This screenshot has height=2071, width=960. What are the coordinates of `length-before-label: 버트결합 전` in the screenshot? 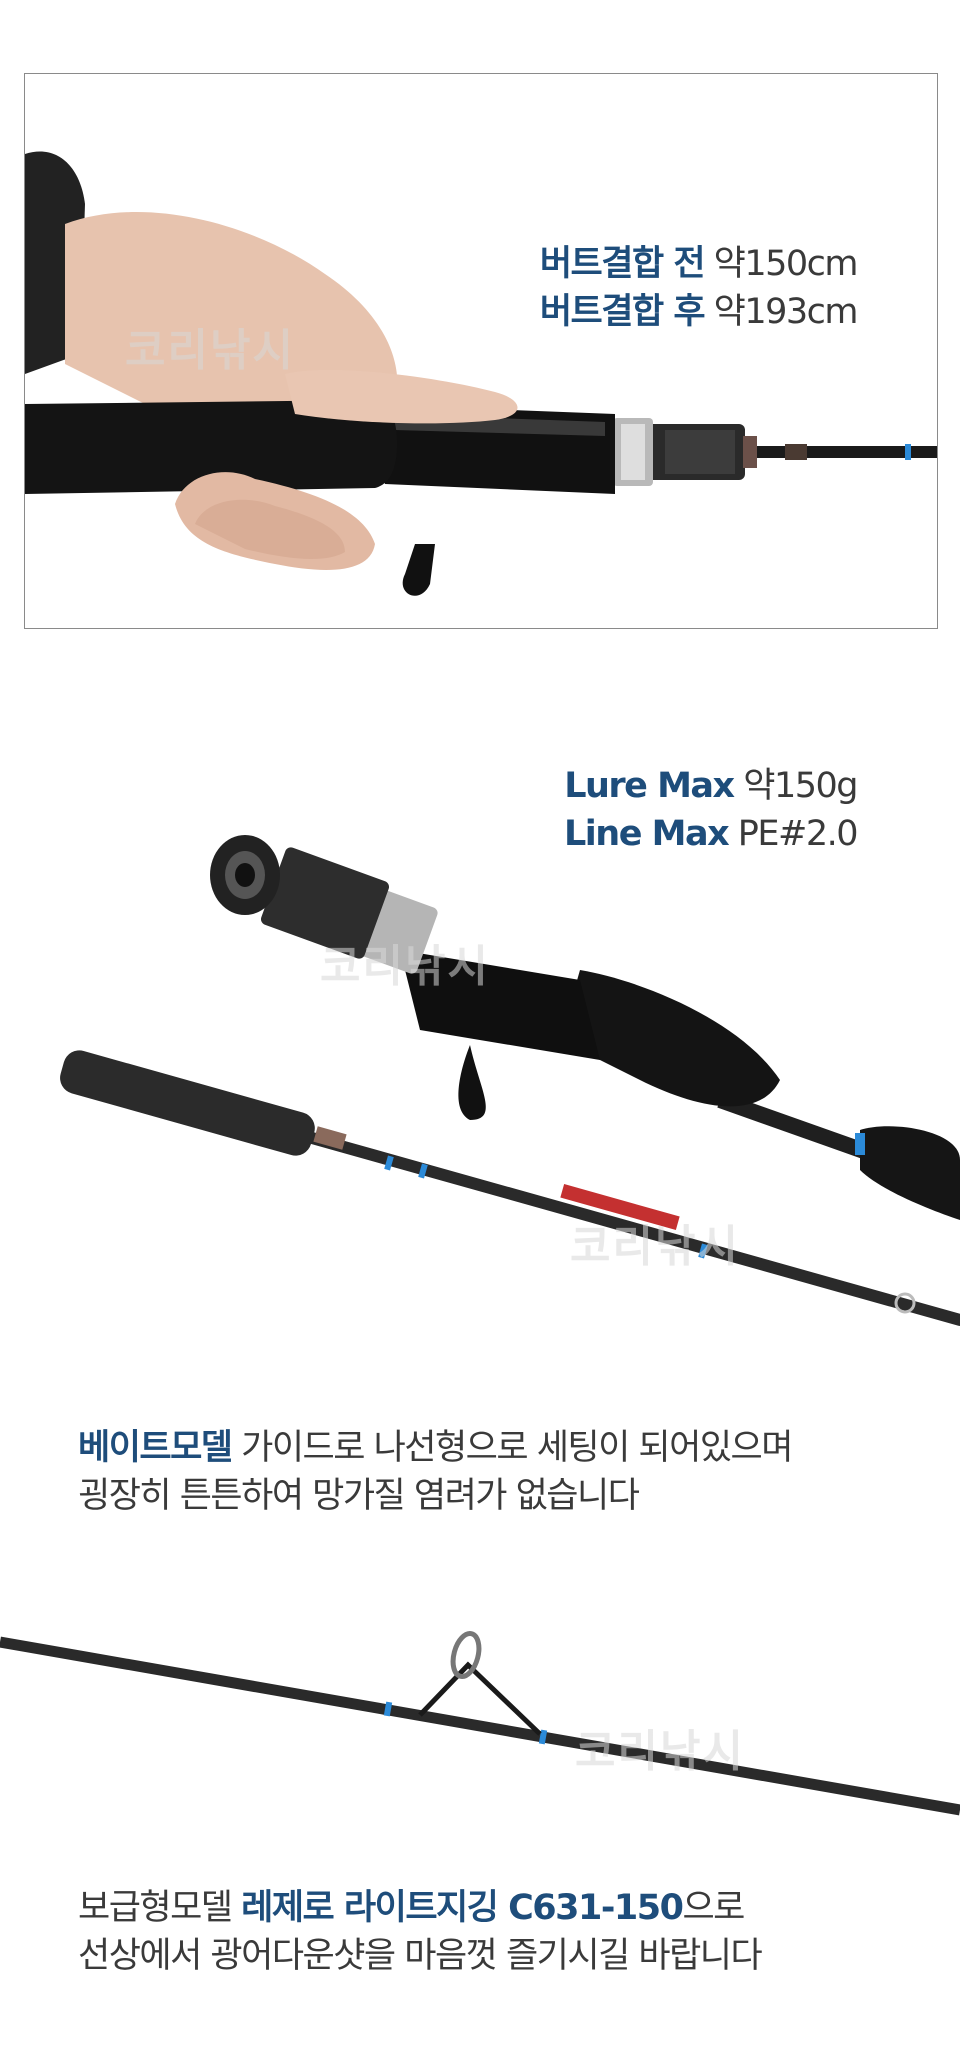 It's located at (622, 264).